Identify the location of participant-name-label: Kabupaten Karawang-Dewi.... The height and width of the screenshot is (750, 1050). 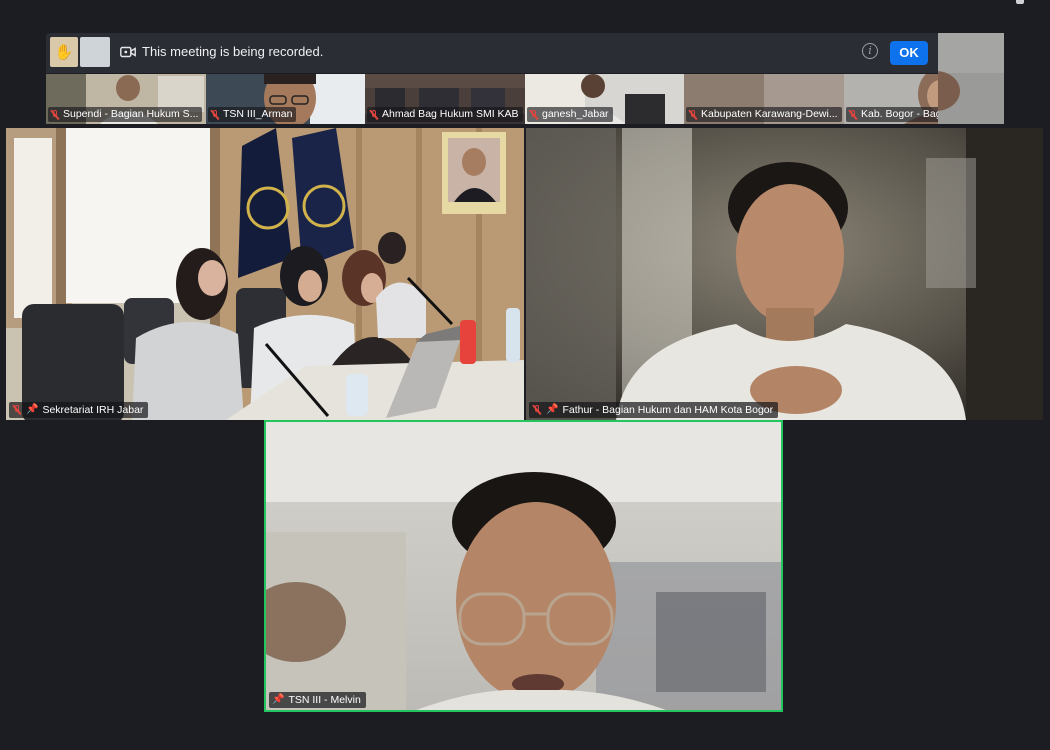
(764, 114).